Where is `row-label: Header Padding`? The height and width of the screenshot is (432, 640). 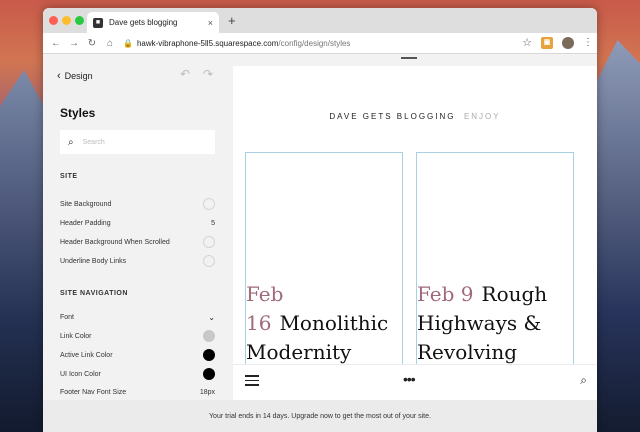
row-label: Header Padding is located at coordinates (85, 223).